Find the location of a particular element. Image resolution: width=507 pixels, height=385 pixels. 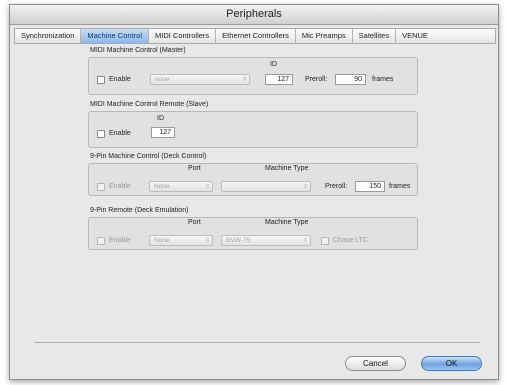

ninepin-control-enable-label: Enable is located at coordinates (120, 186).